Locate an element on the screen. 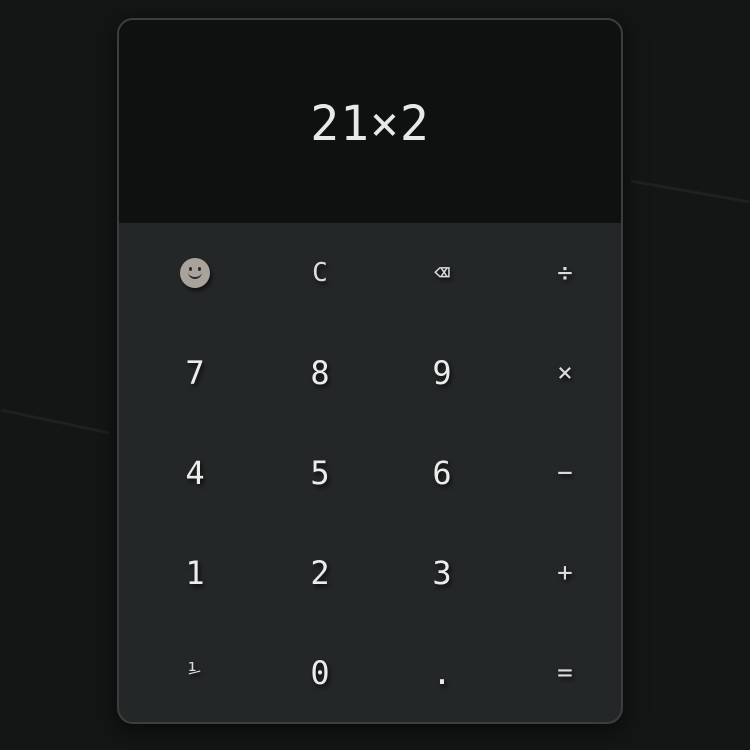 The height and width of the screenshot is (750, 750). backspace-icon: ⌫ is located at coordinates (442, 273).